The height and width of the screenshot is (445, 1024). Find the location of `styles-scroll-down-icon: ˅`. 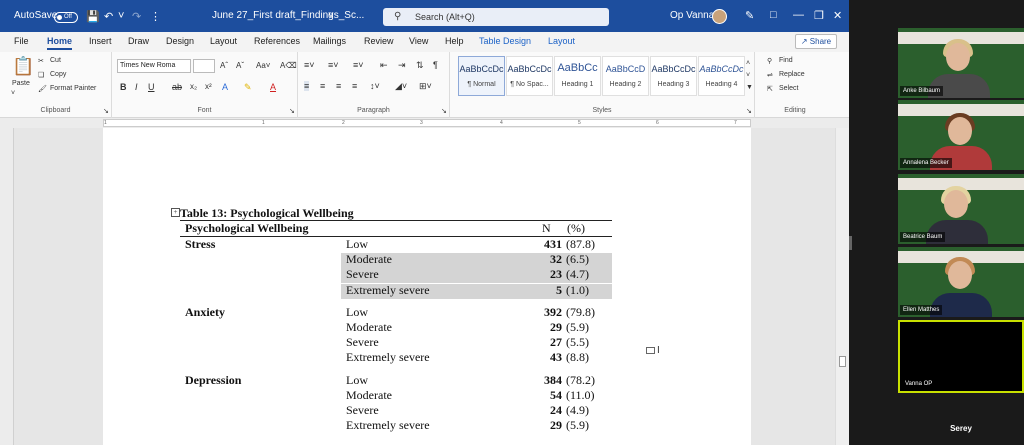

styles-scroll-down-icon: ˅ is located at coordinates (748, 75).